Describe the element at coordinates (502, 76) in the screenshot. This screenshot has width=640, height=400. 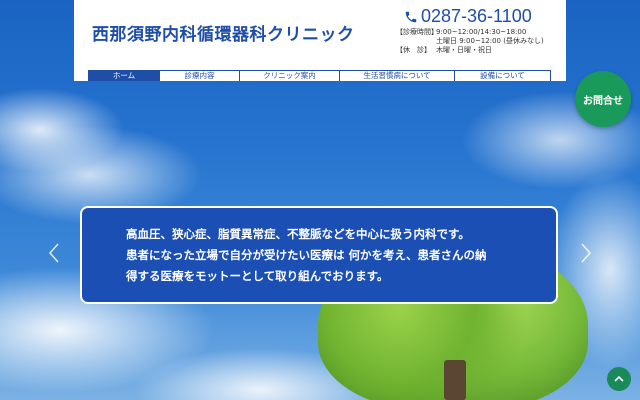
I see `nav-item-equipment: 設備について` at that location.